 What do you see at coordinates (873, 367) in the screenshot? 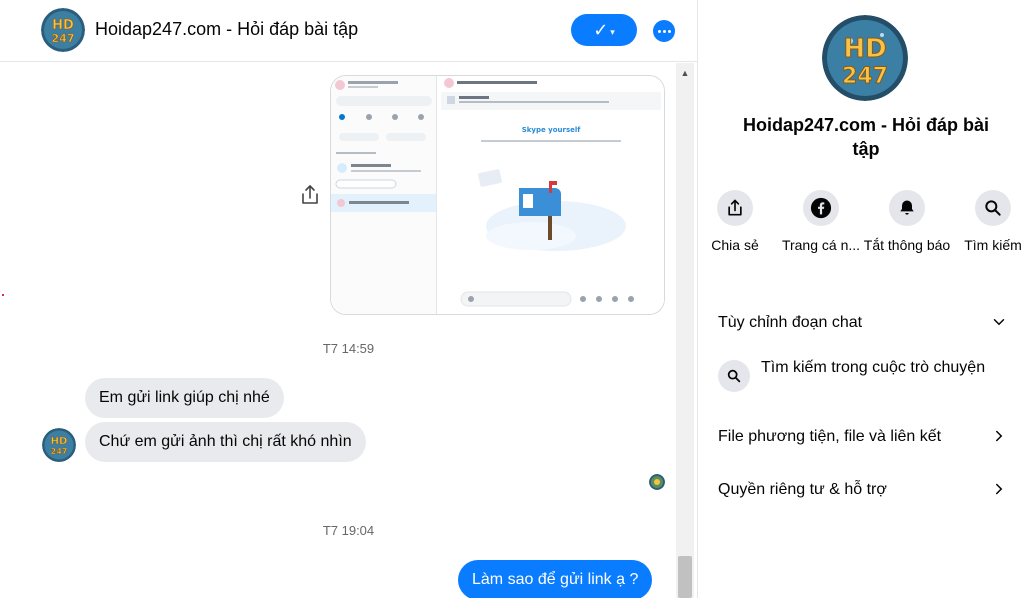
I see `search-in-conversation-label: Tìm kiếm trong cuộc trò chuyện` at bounding box center [873, 367].